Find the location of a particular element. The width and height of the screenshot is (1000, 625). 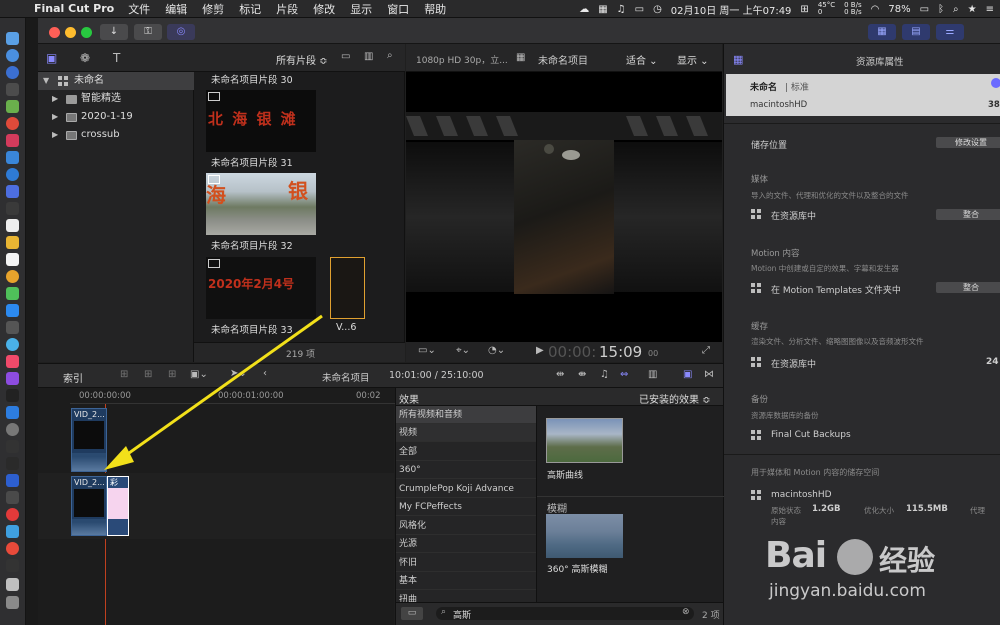

yandex-icon is located at coordinates (12, 514).